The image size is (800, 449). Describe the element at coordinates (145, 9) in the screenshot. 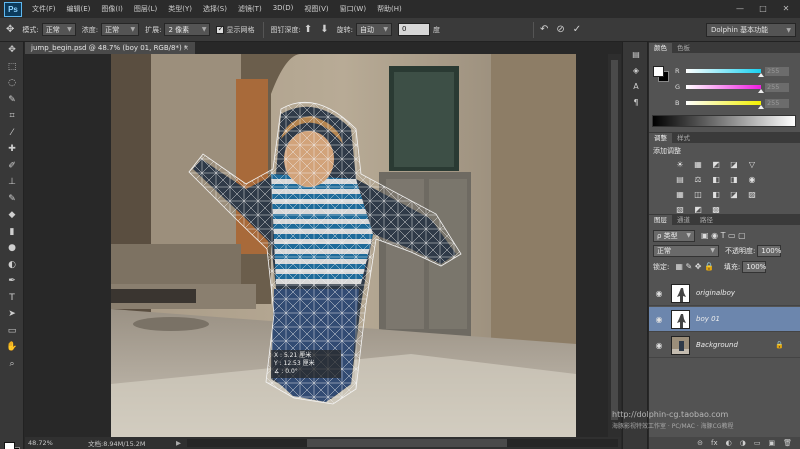

I see `menu-layer: 图层(L)` at that location.